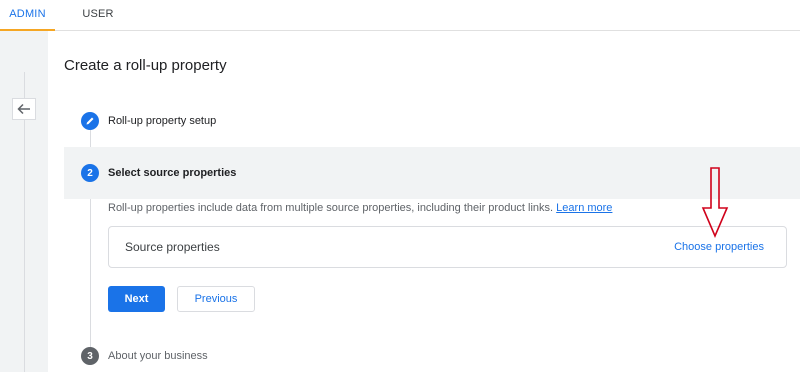 The height and width of the screenshot is (372, 800). What do you see at coordinates (584, 208) in the screenshot?
I see `learn-more-link: Learn more` at bounding box center [584, 208].